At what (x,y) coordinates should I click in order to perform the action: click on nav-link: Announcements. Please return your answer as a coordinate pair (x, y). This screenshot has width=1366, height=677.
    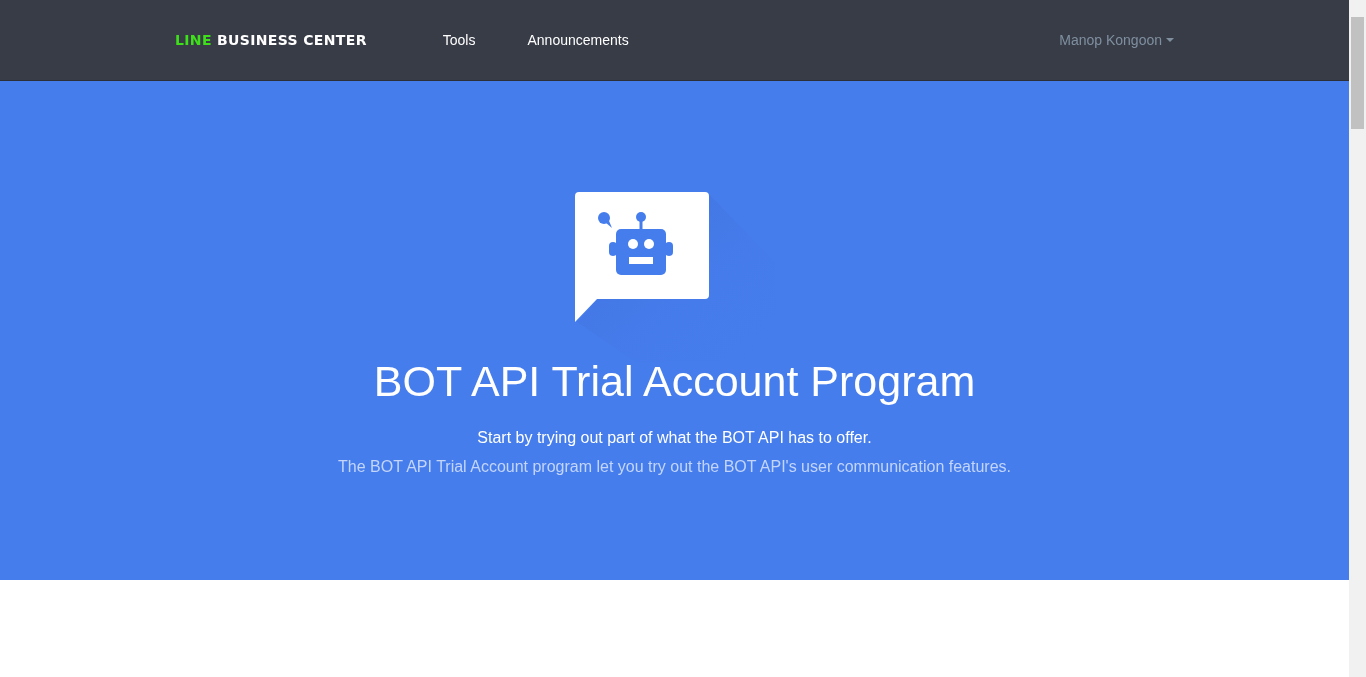
    Looking at the image, I should click on (578, 40).